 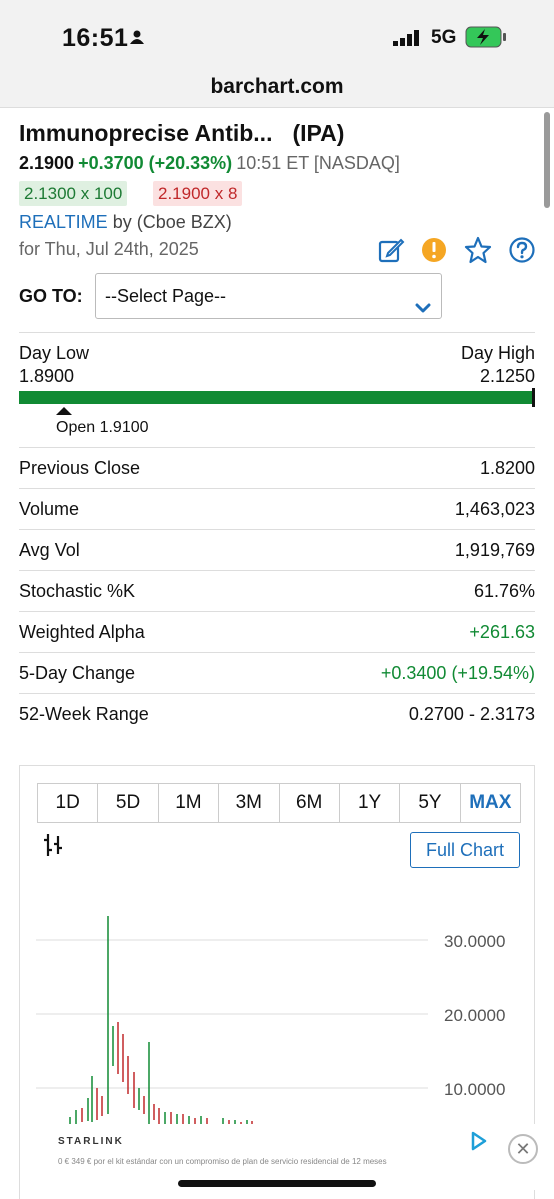 What do you see at coordinates (474, 941) in the screenshot?
I see `y-axis-label: 30.0000` at bounding box center [474, 941].